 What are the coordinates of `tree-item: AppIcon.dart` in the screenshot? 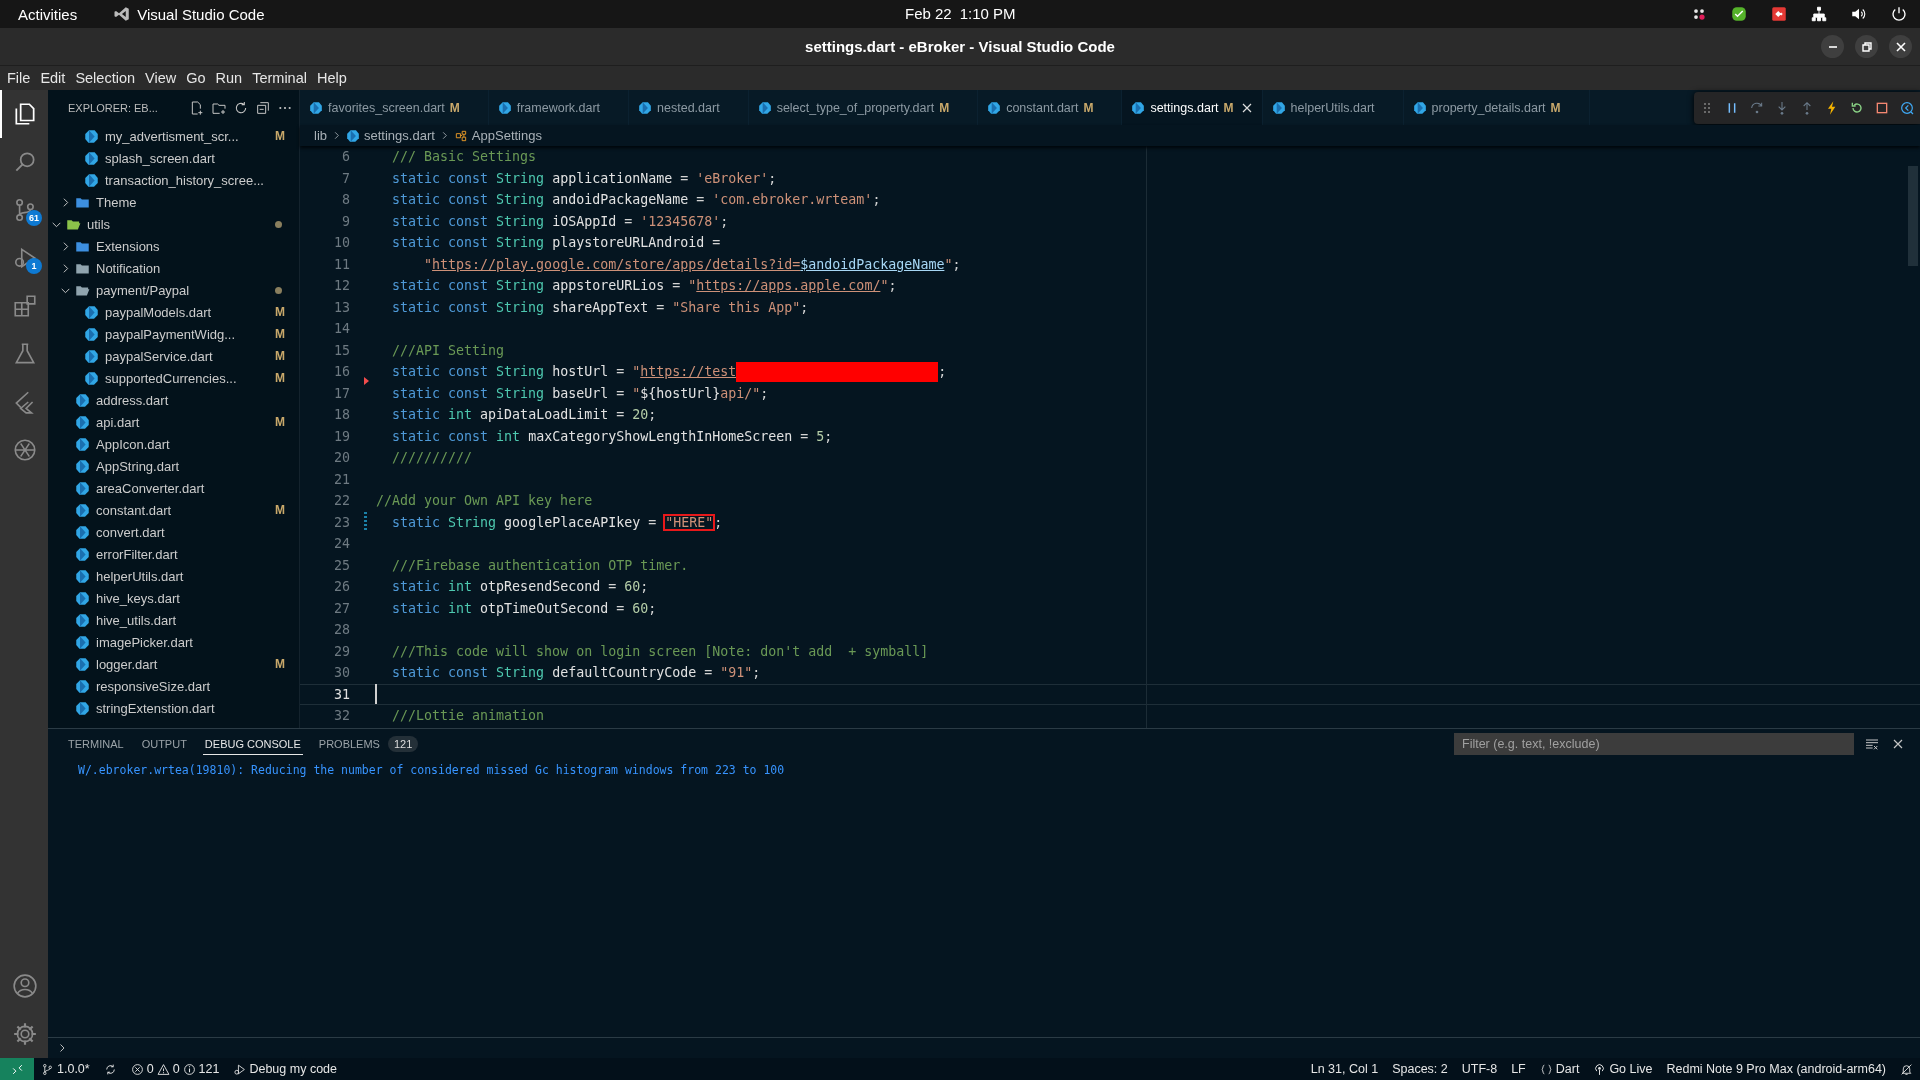 It's located at (173, 444).